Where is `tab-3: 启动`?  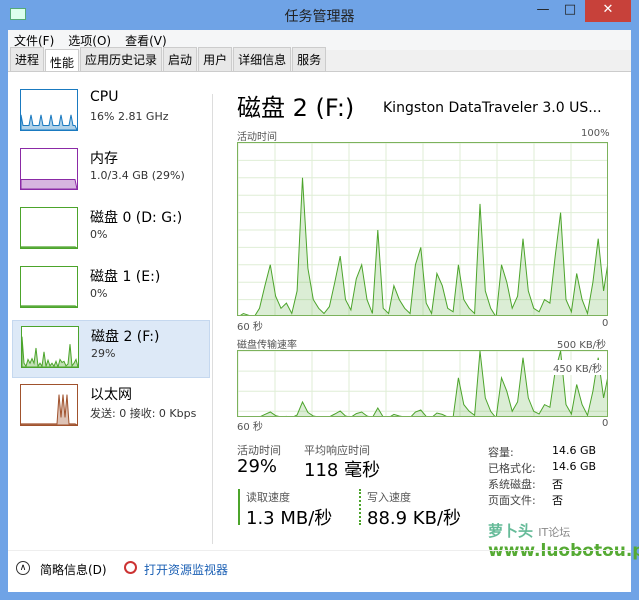 tab-3: 启动 is located at coordinates (180, 59).